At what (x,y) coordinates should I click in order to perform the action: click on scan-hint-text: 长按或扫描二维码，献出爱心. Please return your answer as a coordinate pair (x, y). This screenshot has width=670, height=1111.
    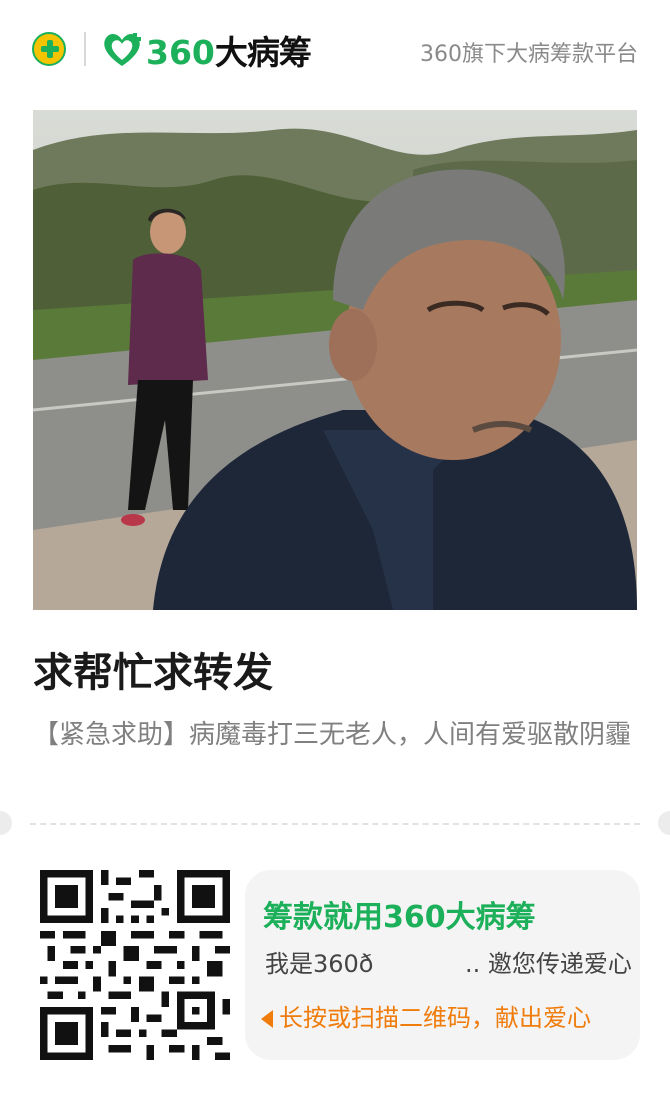
    Looking at the image, I should click on (435, 1018).